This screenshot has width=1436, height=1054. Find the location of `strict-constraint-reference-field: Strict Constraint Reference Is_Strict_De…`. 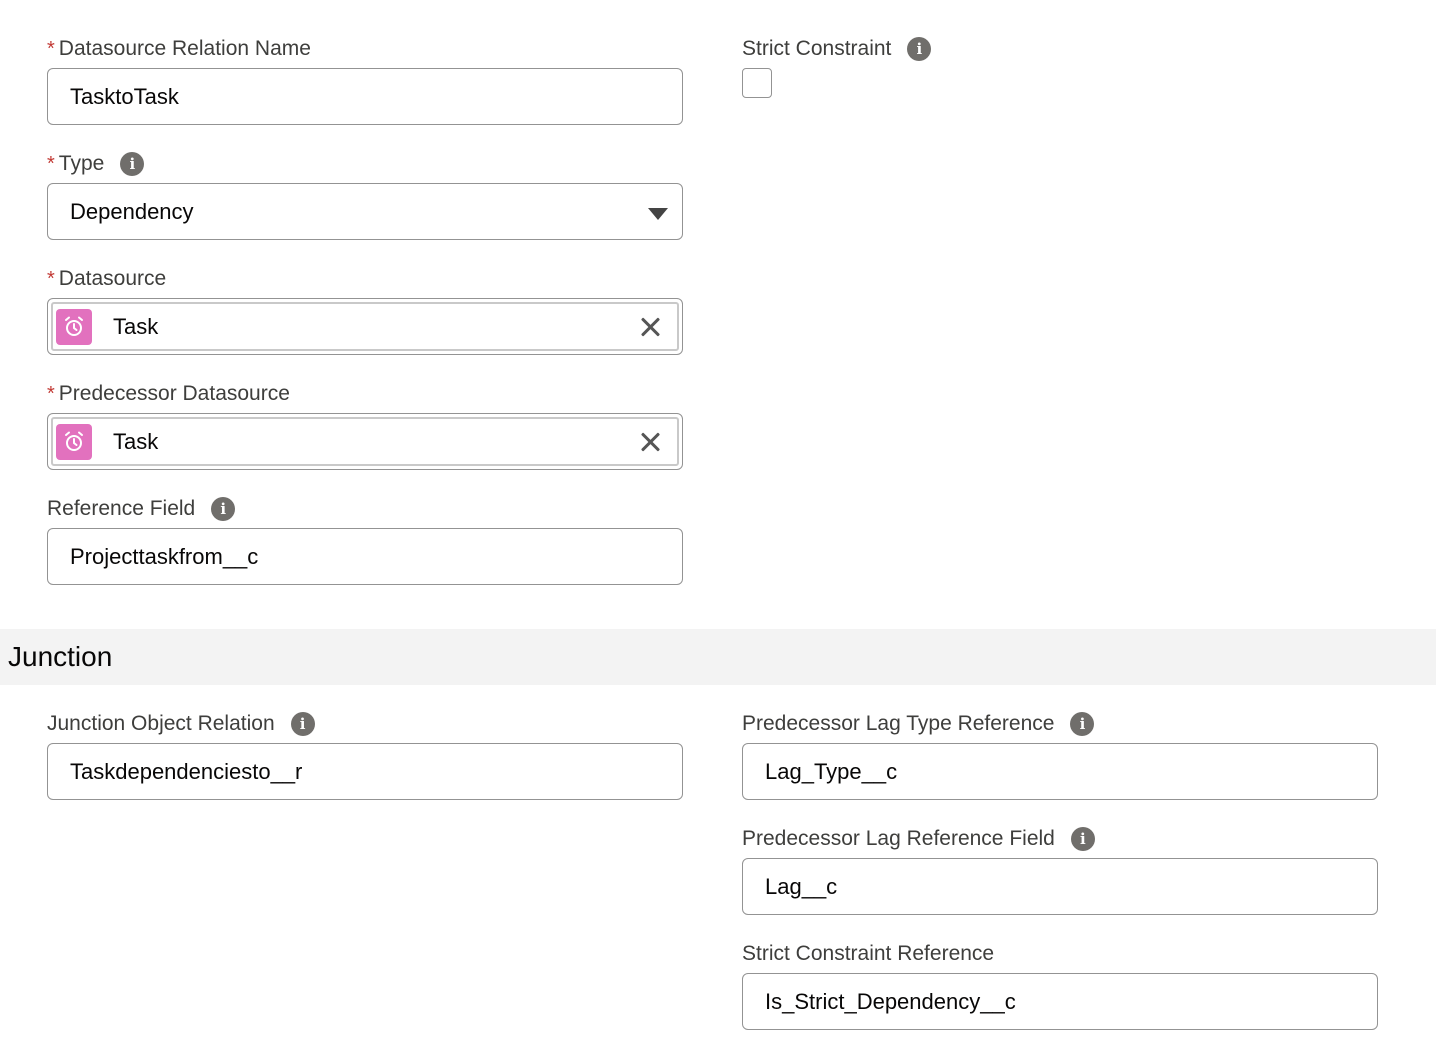

strict-constraint-reference-field: Strict Constraint Reference Is_Strict_De… is located at coordinates (1060, 983).